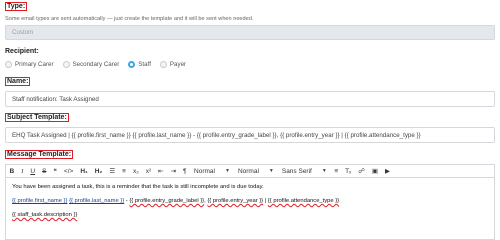 This screenshot has height=240, width=500. Describe the element at coordinates (22, 171) in the screenshot. I see `italic-button: I` at that location.